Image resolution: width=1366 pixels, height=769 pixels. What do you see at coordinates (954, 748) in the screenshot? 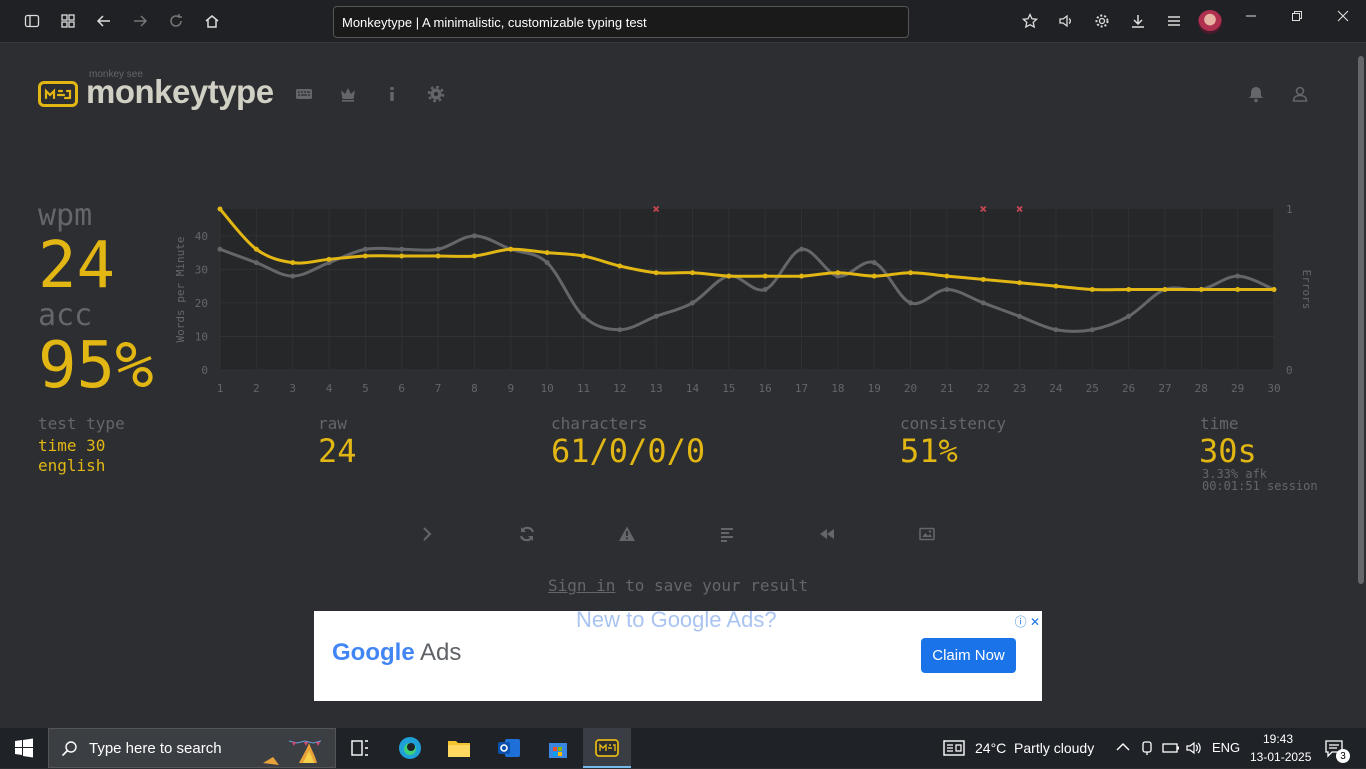
I see `weather-news-icon` at bounding box center [954, 748].